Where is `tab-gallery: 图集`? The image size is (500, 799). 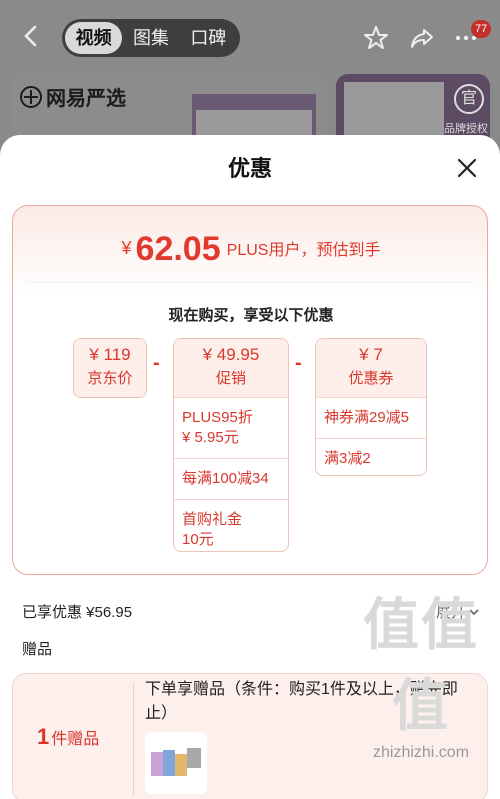 tab-gallery: 图集 is located at coordinates (150, 38).